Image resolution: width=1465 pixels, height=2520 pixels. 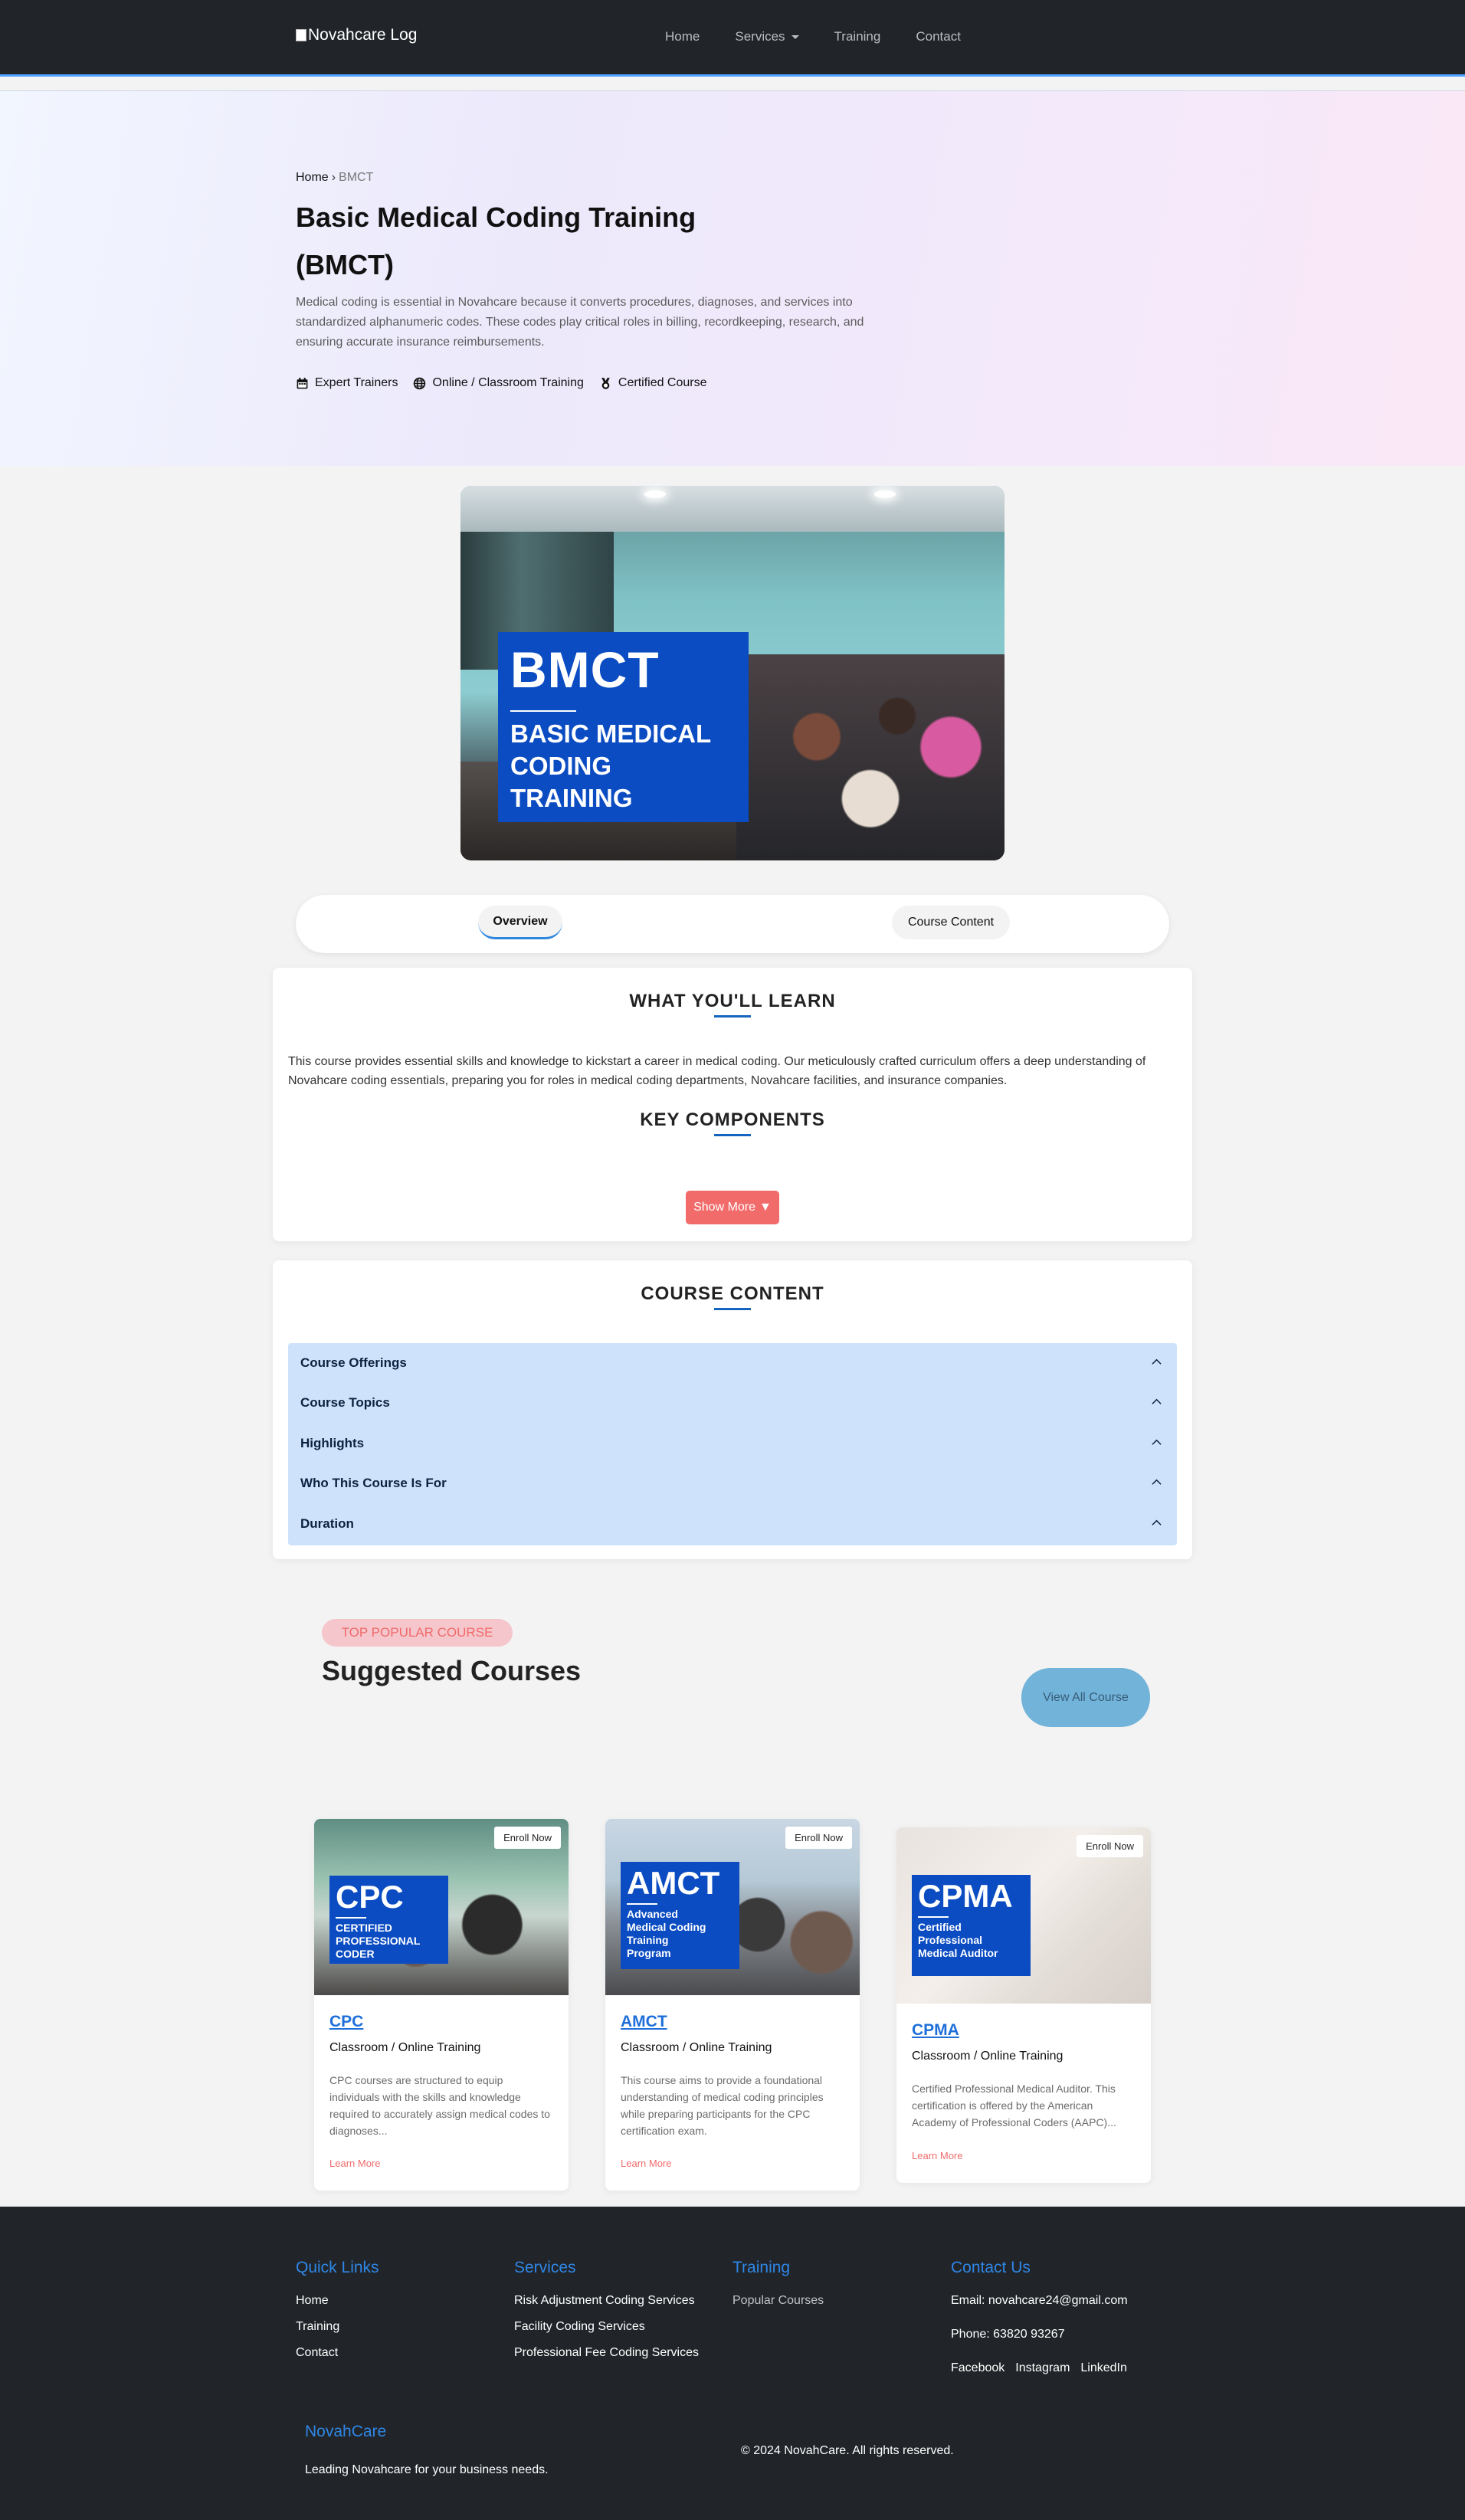 I want to click on breadcrumb-current: BMCT, so click(x=356, y=177).